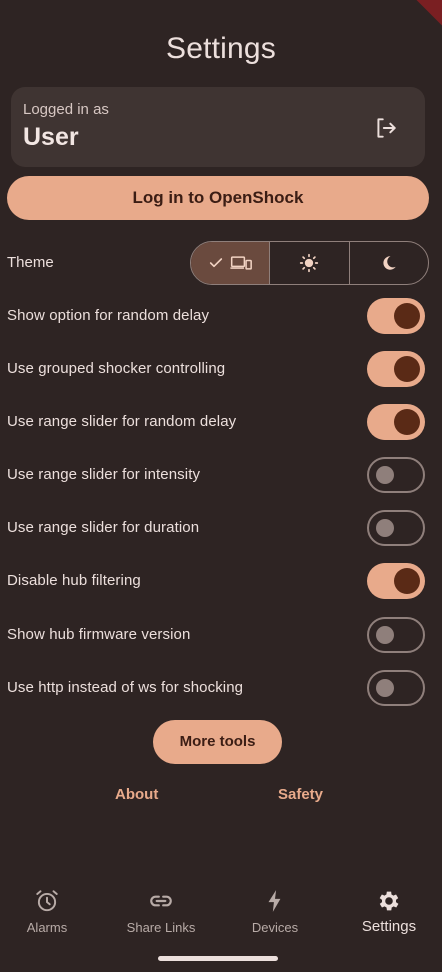 The width and height of the screenshot is (442, 972). What do you see at coordinates (221, 475) in the screenshot?
I see `toggle-row-range-intensity: Use range slider for intensity` at bounding box center [221, 475].